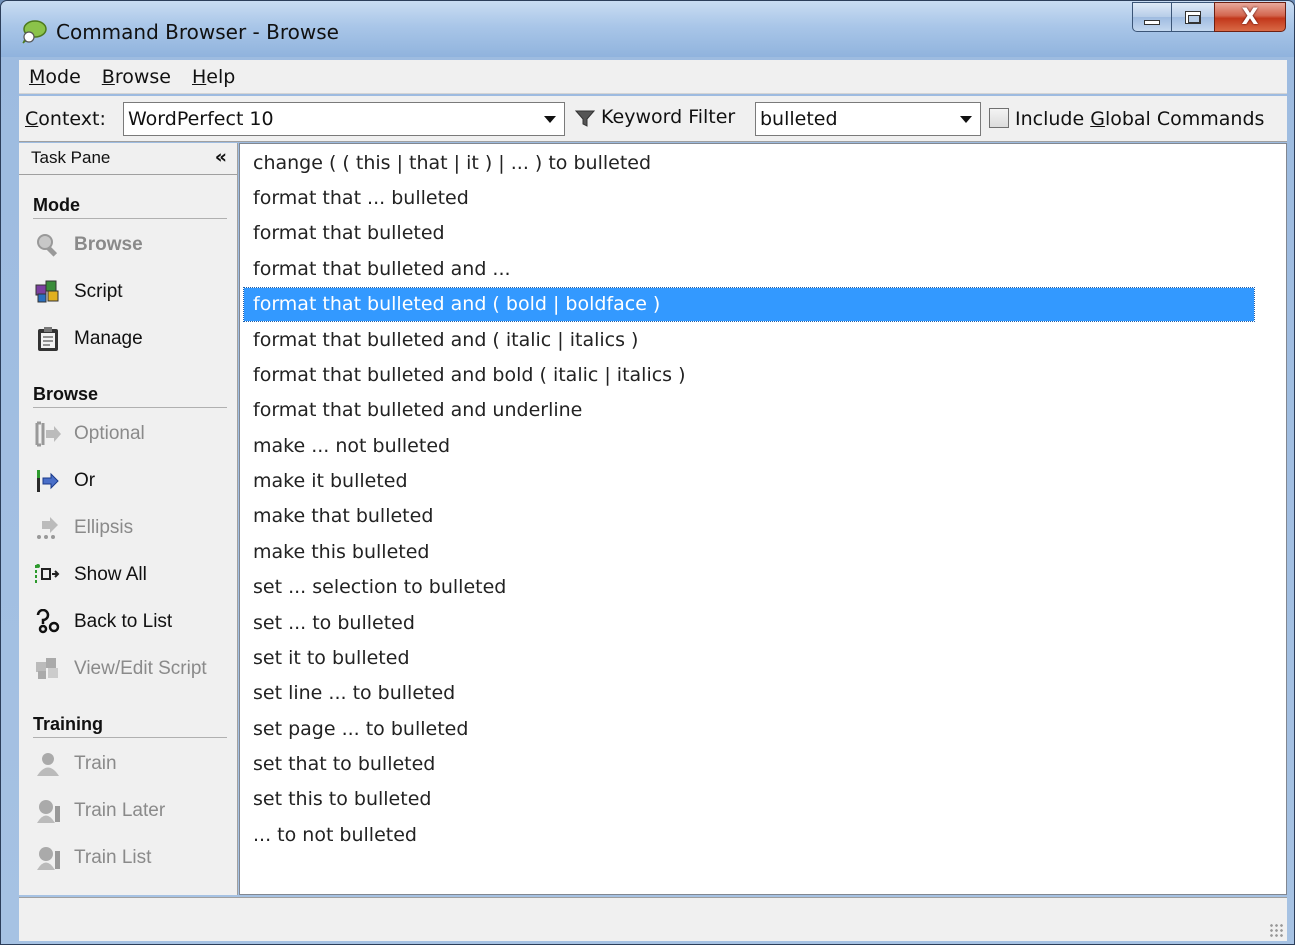  Describe the element at coordinates (749, 623) in the screenshot. I see `command-row: set ... to bulleted` at that location.